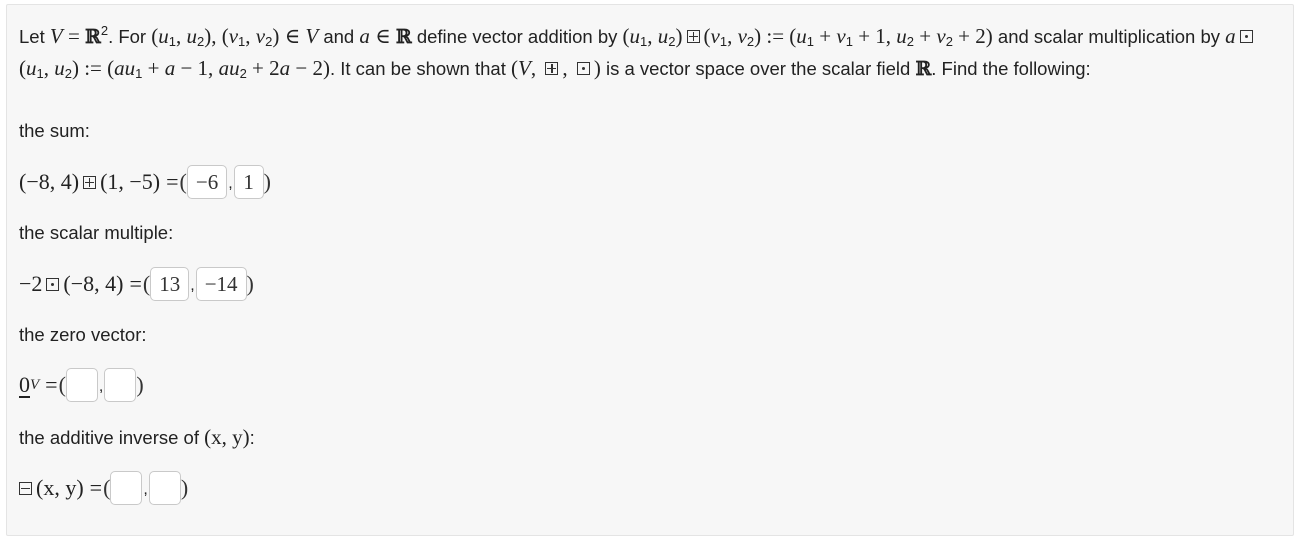 The width and height of the screenshot is (1302, 550). Describe the element at coordinates (24, 384) in the screenshot. I see `zero-vector-symbol: 0` at that location.